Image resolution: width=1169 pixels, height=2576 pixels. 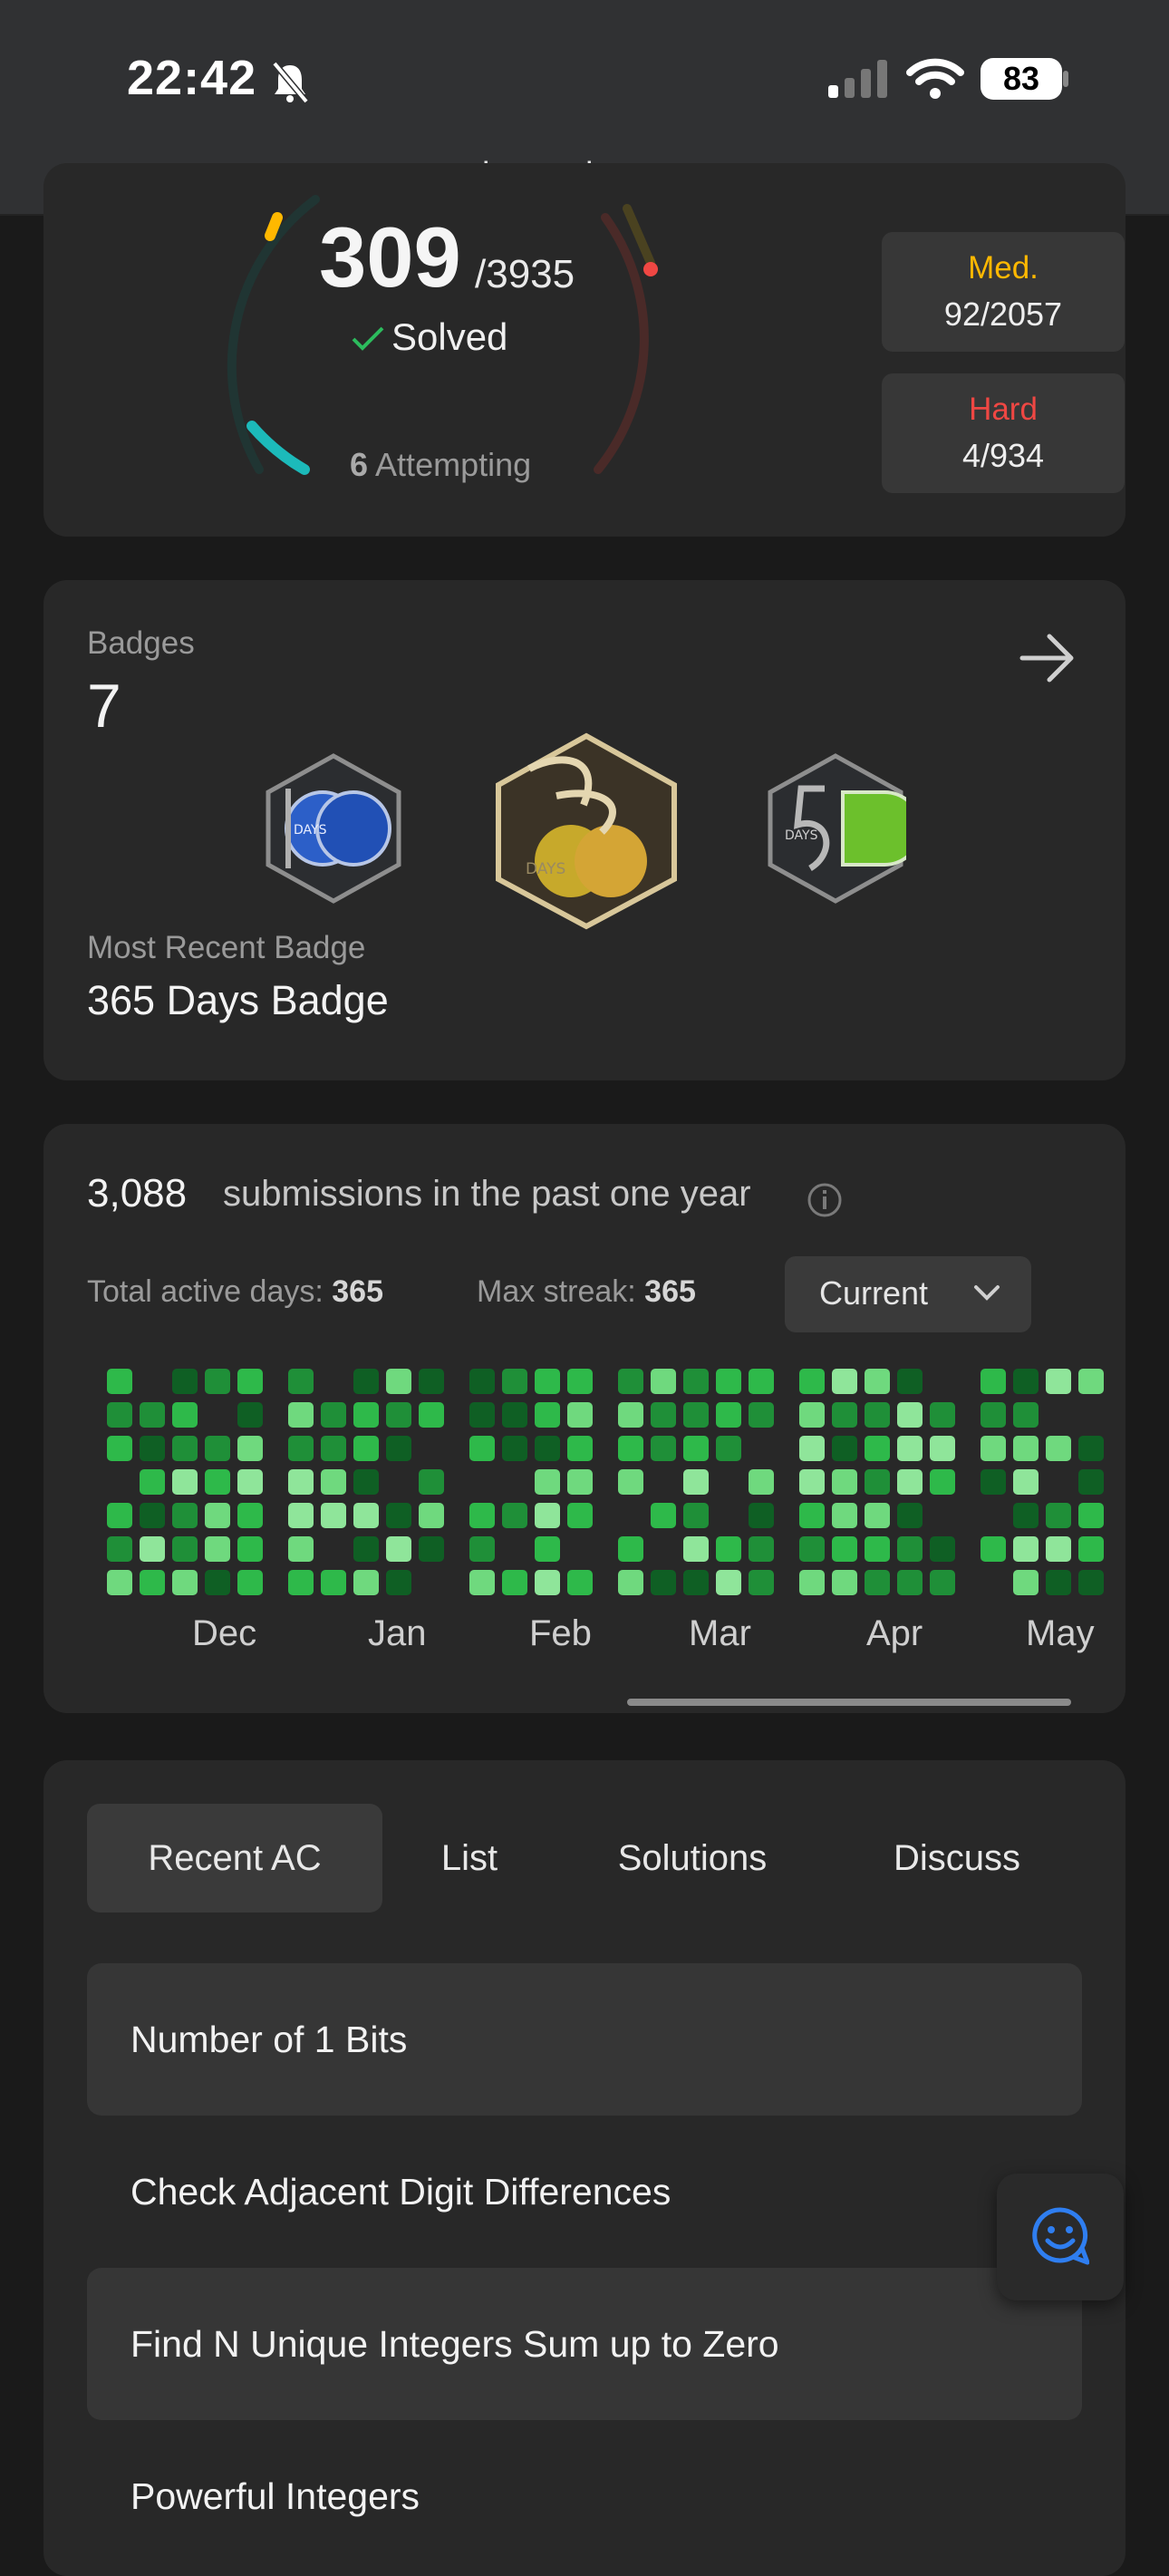 What do you see at coordinates (1060, 2237) in the screenshot?
I see `chat-fab` at bounding box center [1060, 2237].